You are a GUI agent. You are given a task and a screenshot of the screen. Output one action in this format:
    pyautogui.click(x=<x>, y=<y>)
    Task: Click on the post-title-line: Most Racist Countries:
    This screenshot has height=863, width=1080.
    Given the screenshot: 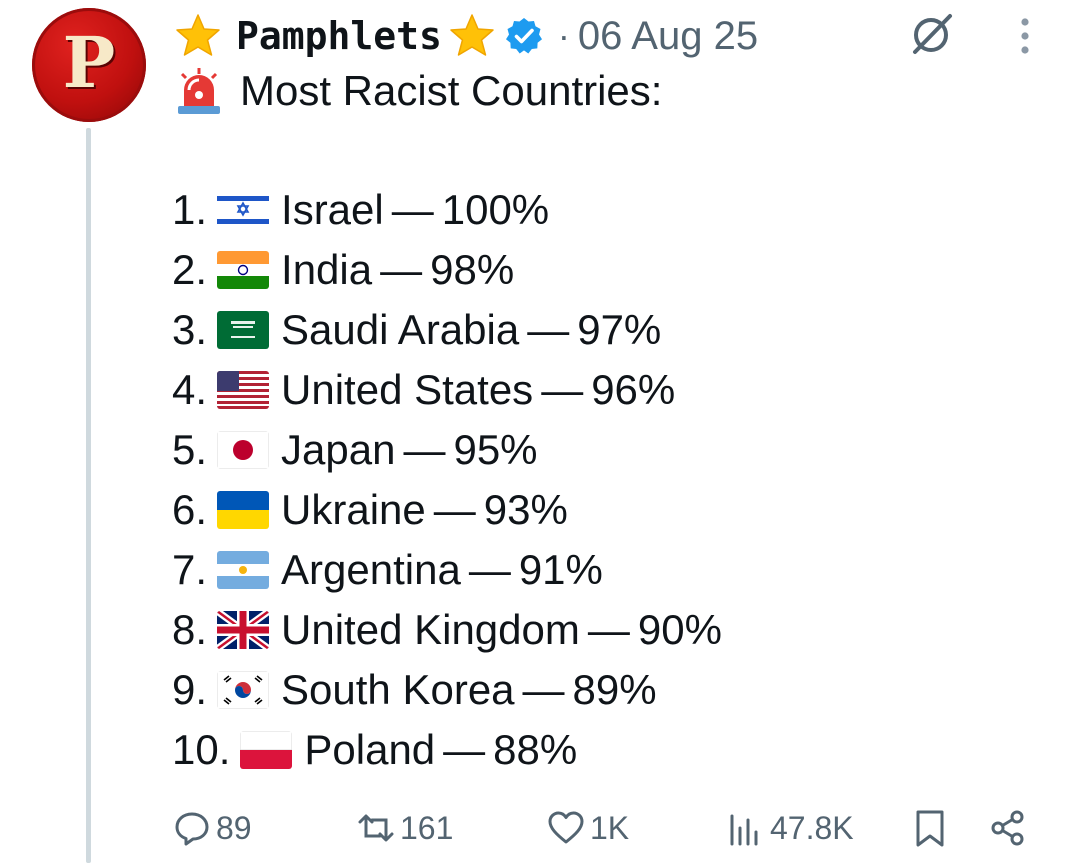 What is the action you would take?
    pyautogui.click(x=418, y=91)
    